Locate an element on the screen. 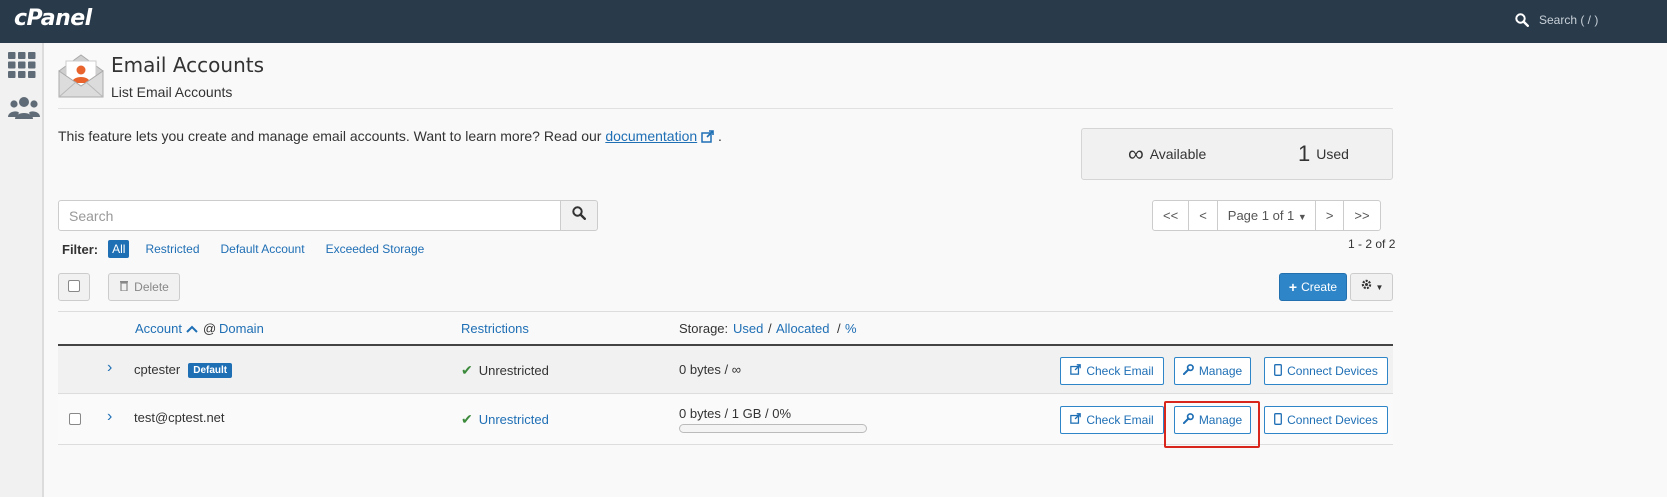 This screenshot has height=497, width=1667. create-button: + Create is located at coordinates (1313, 287).